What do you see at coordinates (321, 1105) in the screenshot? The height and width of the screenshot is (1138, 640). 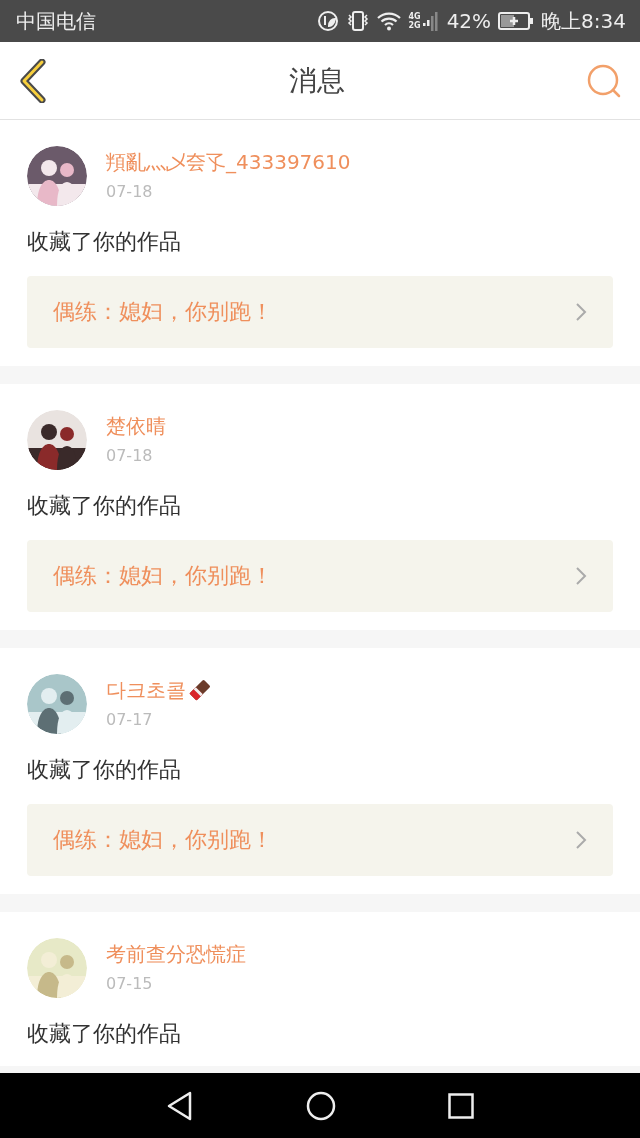 I see `home-nav-button` at bounding box center [321, 1105].